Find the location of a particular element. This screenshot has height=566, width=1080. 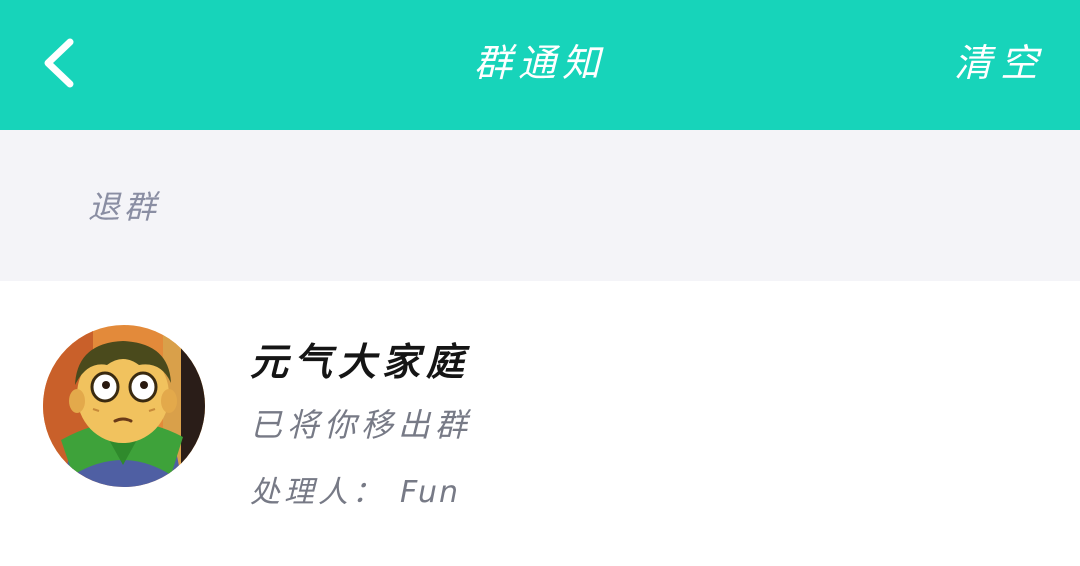

group-avatar is located at coordinates (124, 406).